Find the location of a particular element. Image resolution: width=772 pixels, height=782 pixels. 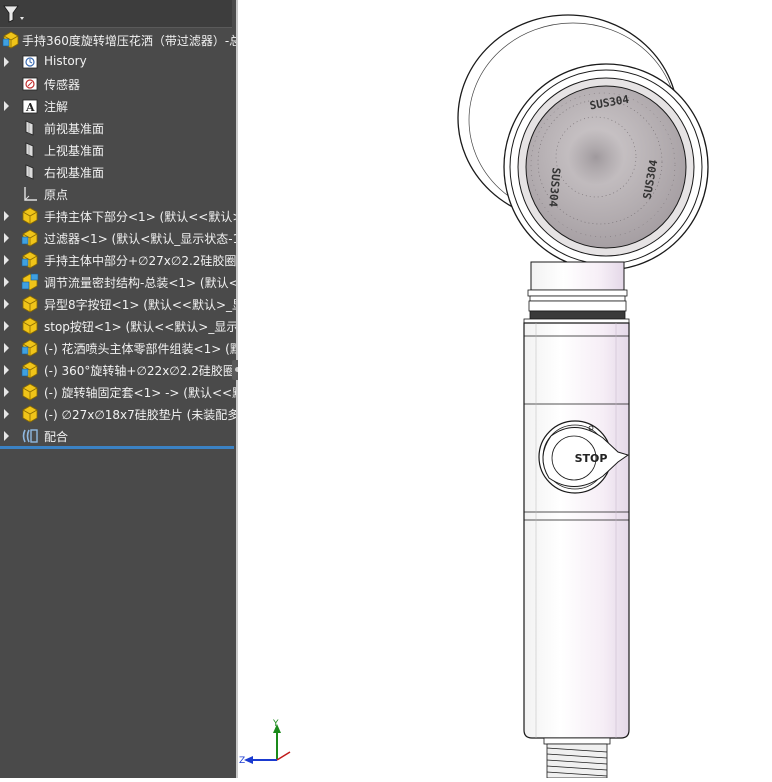

filter-icon is located at coordinates (14, 14).